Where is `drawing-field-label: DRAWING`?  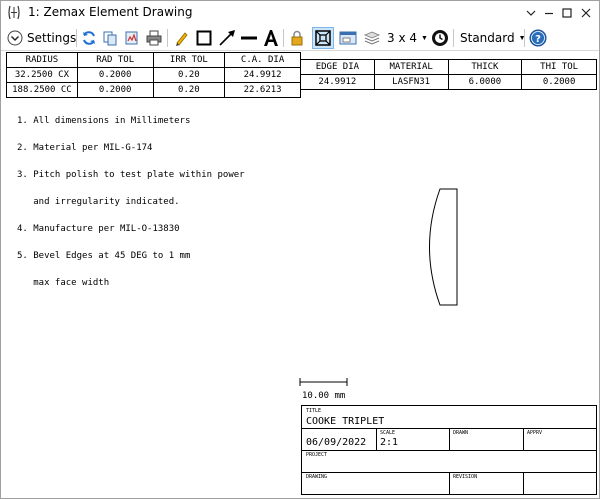 drawing-field-label: DRAWING is located at coordinates (317, 477).